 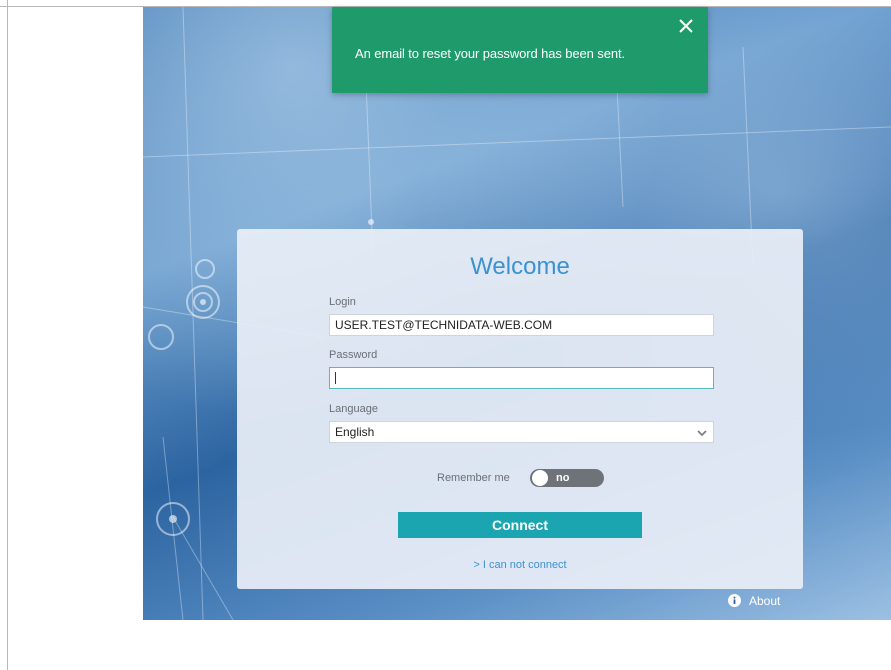 What do you see at coordinates (353, 409) in the screenshot?
I see `language-label: Language` at bounding box center [353, 409].